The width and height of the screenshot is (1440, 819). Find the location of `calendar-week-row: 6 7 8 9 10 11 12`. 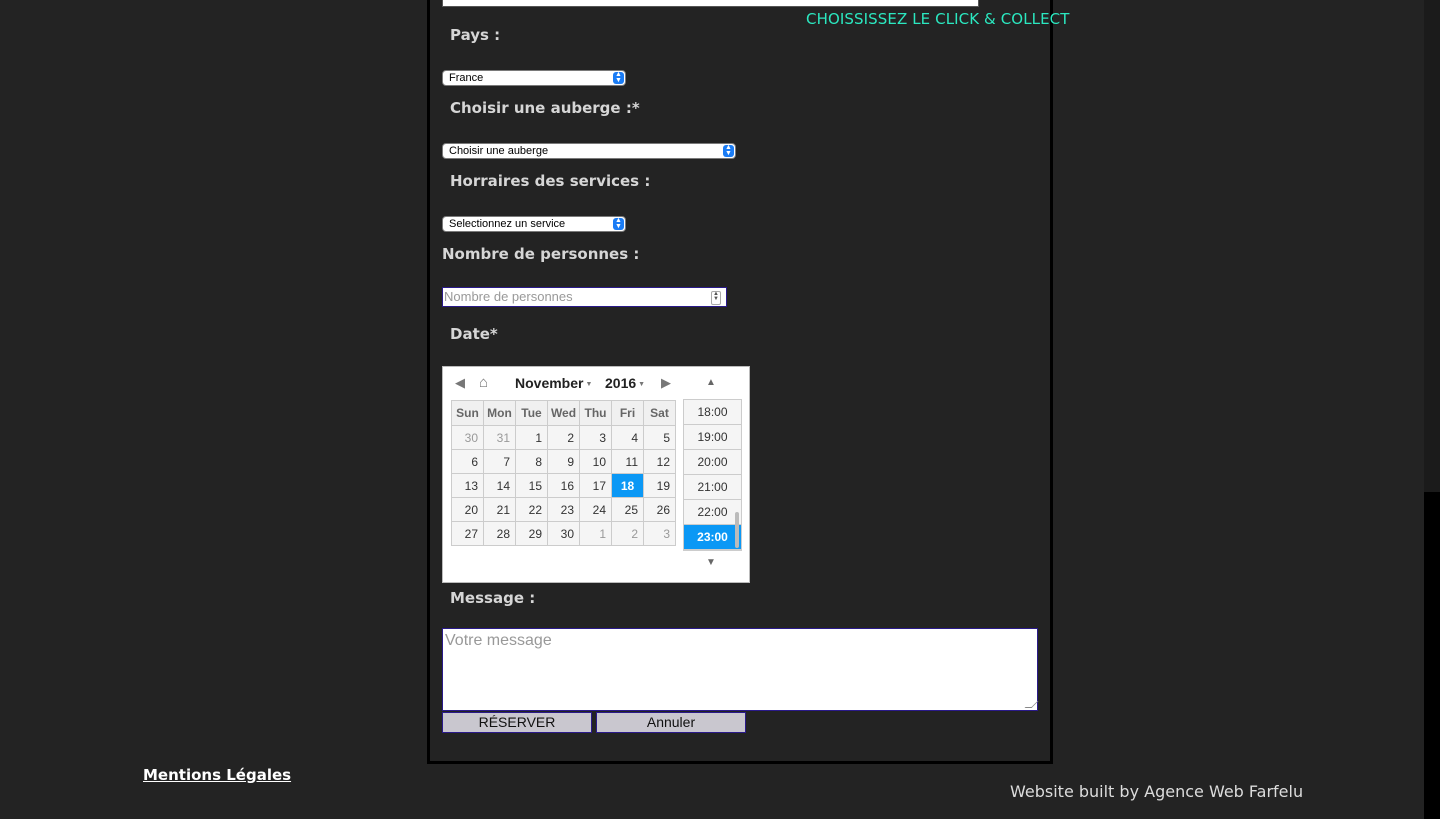

calendar-week-row: 6 7 8 9 10 11 12 is located at coordinates (563, 461).